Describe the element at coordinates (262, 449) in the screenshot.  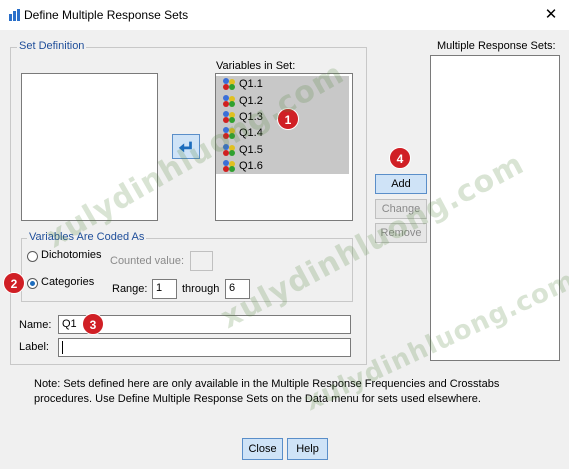
I see `close-button: Close` at that location.